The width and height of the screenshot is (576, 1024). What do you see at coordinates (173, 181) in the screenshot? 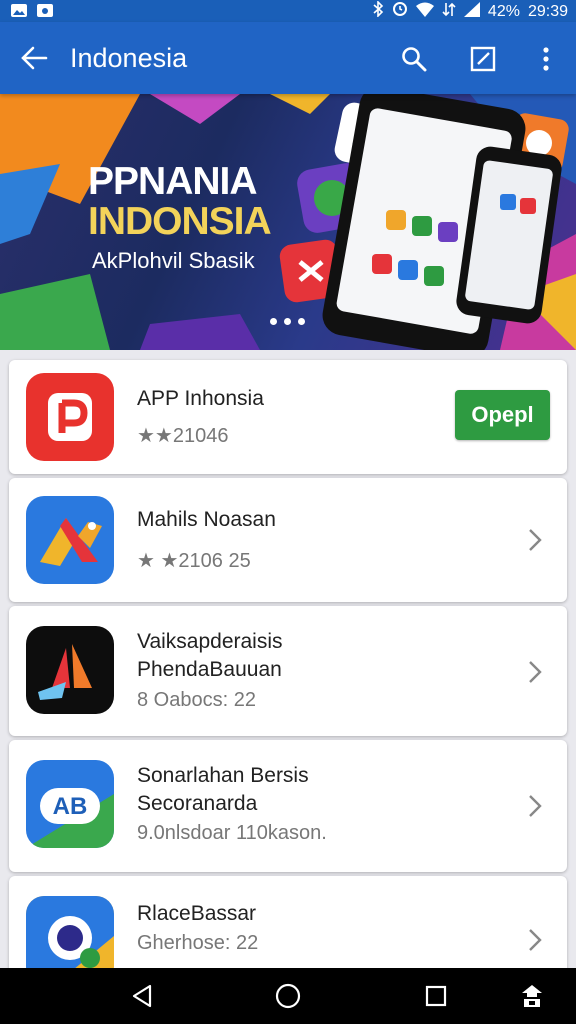
I see `banner-headline: PPNANIA` at bounding box center [173, 181].